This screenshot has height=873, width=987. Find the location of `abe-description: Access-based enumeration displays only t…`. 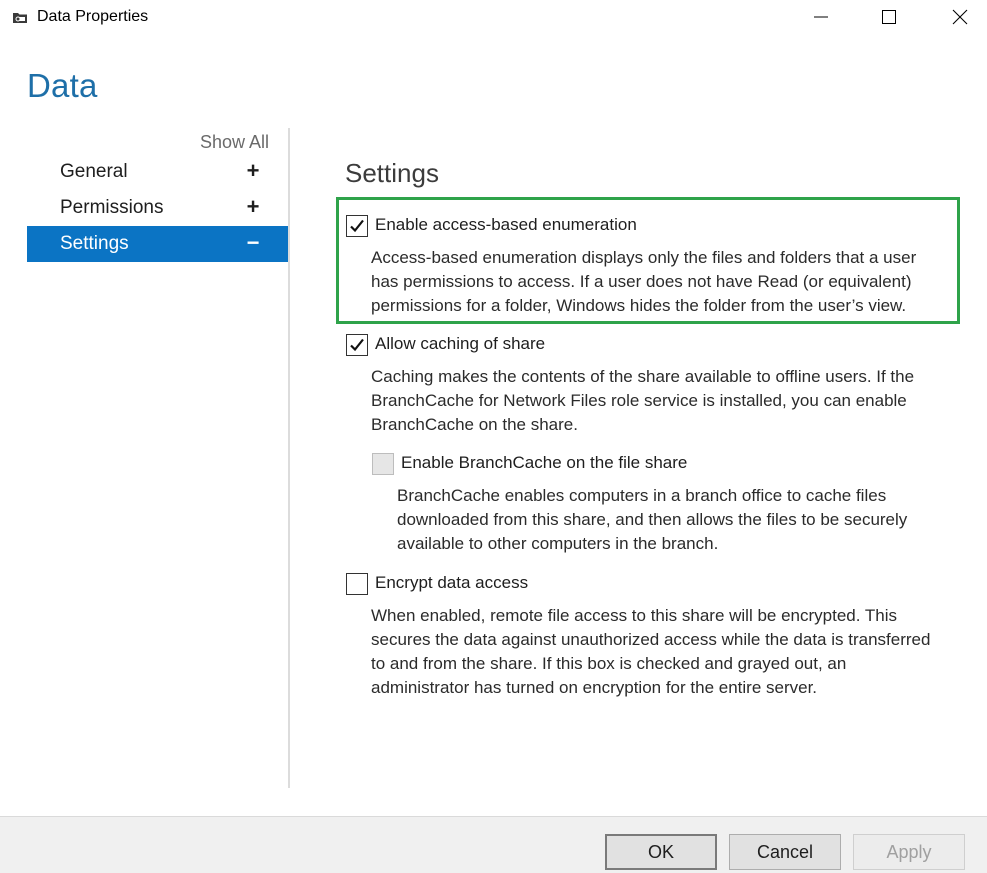

abe-description: Access-based enumeration displays only t… is located at coordinates (643, 282).